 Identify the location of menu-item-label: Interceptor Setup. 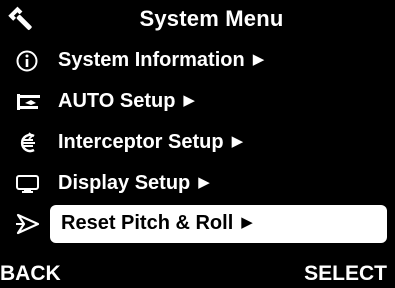
(141, 142).